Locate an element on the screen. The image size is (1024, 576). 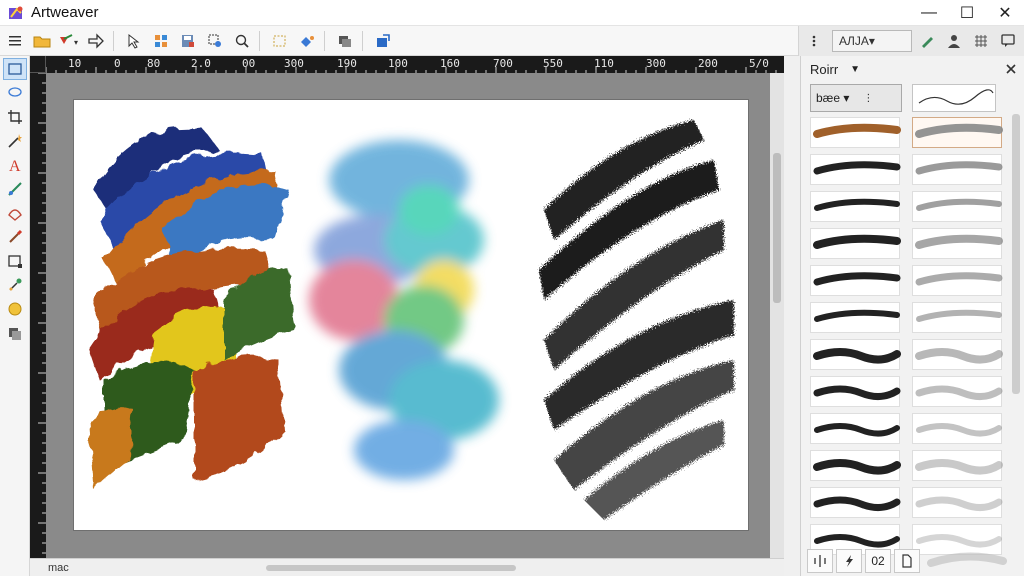
panel-scroll-thumb is located at coordinates (1016, 254).